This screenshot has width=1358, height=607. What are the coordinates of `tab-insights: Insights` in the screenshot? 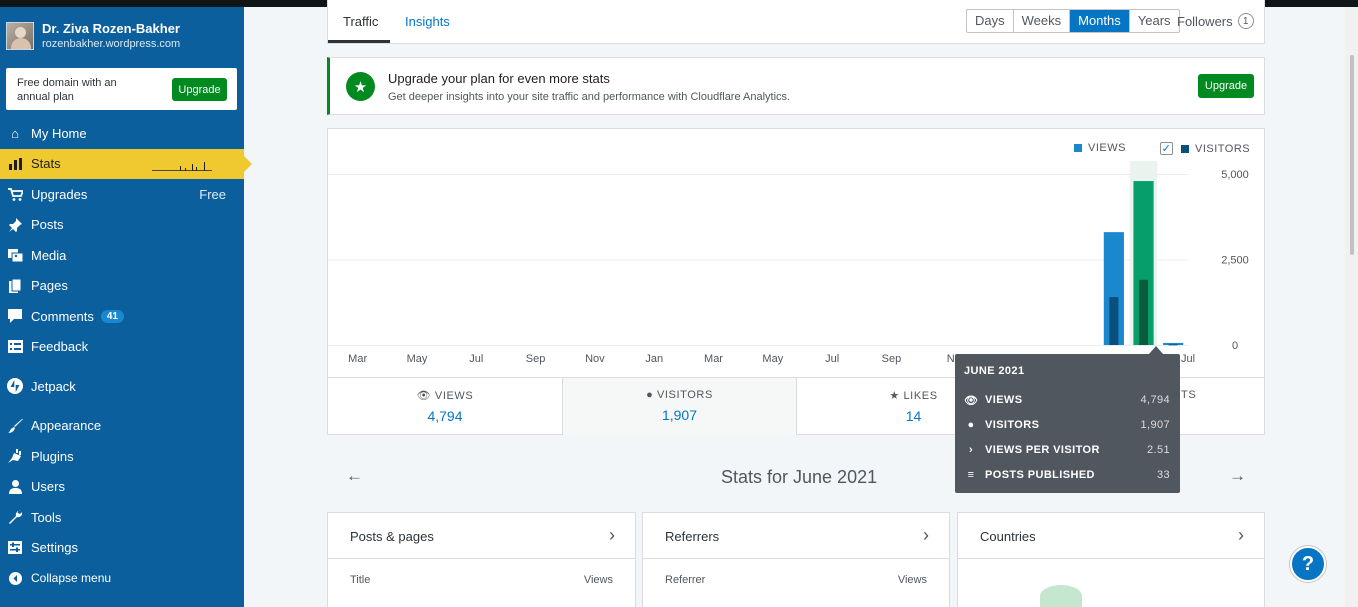 It's located at (427, 21).